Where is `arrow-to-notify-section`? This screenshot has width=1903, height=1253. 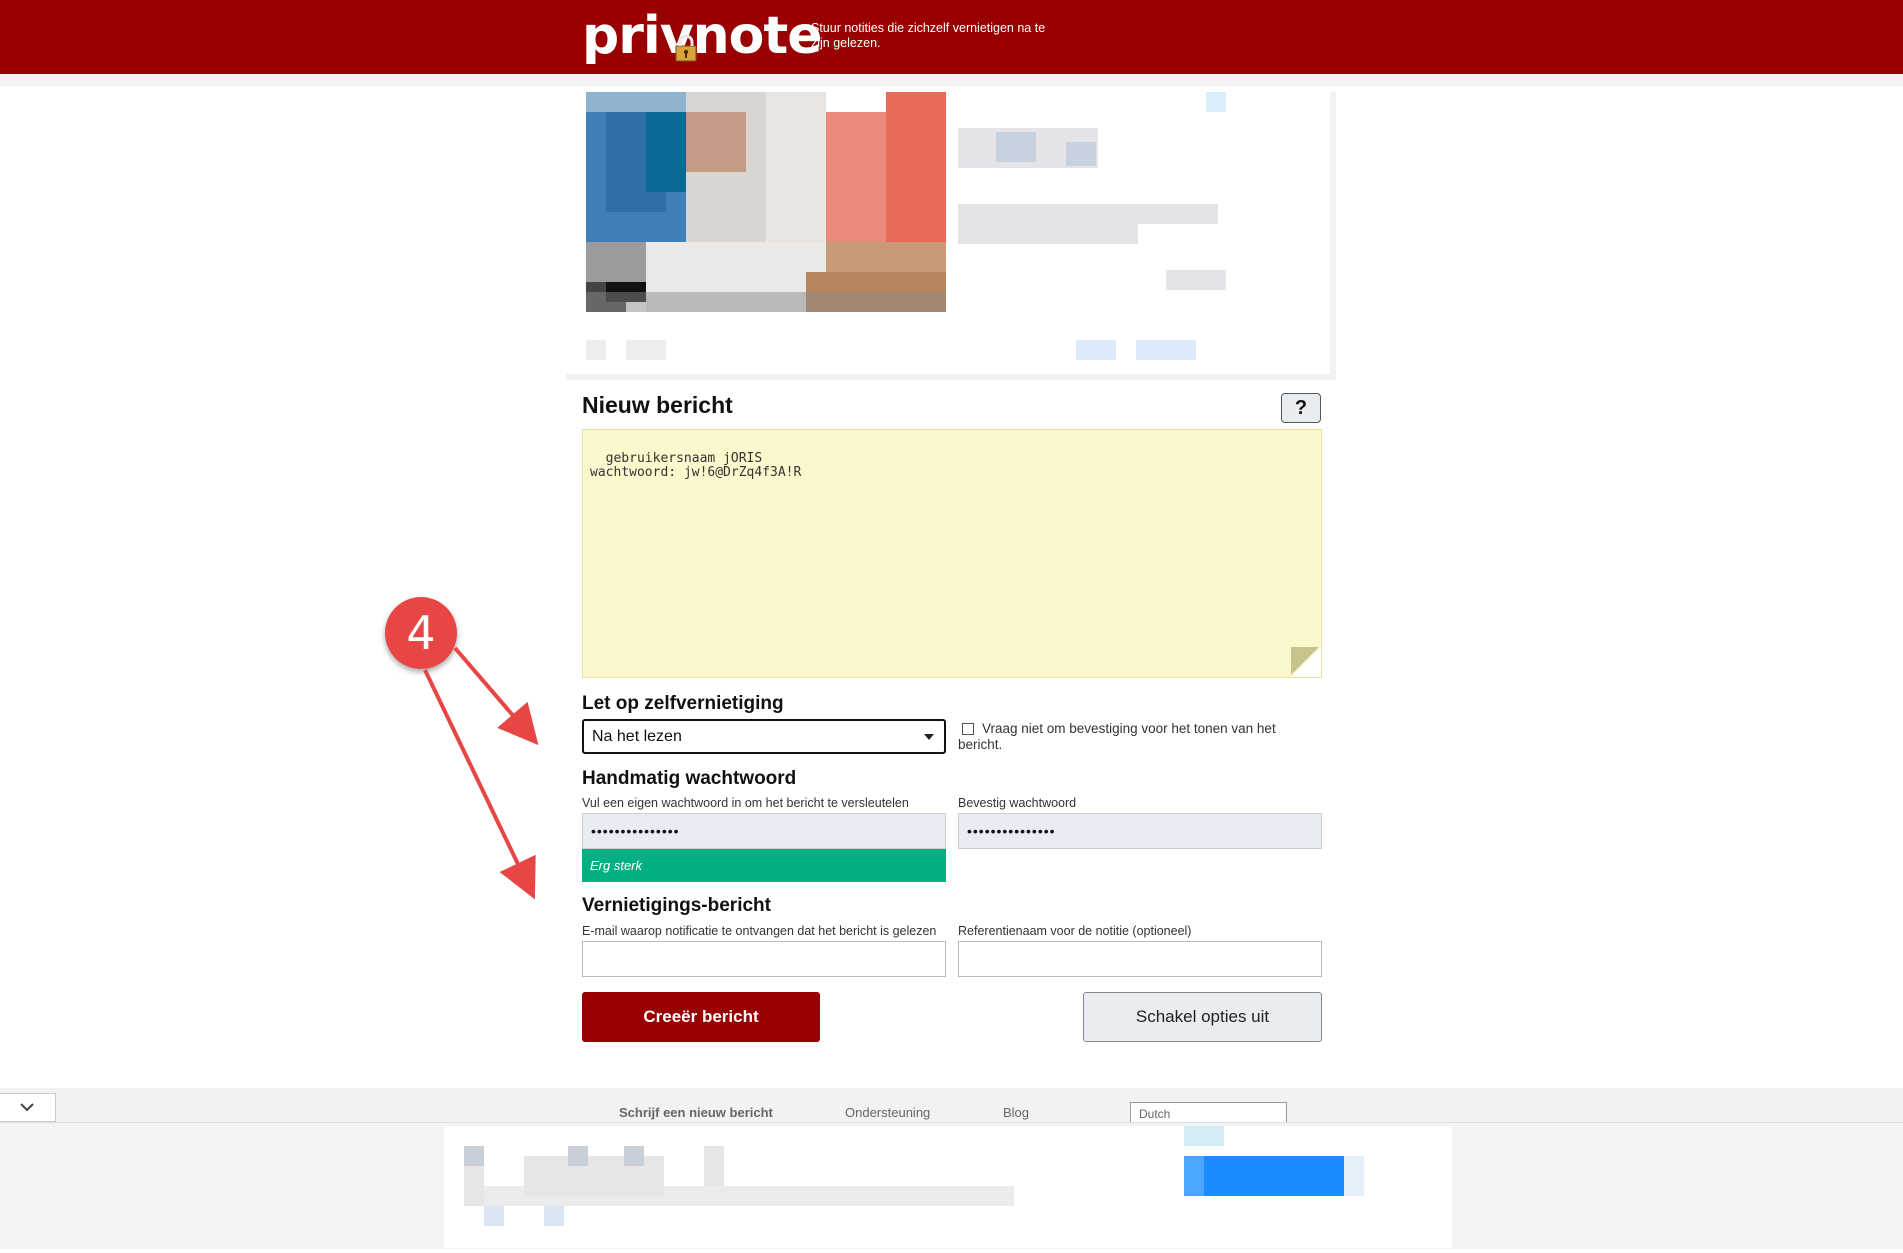 arrow-to-notify-section is located at coordinates (479, 784).